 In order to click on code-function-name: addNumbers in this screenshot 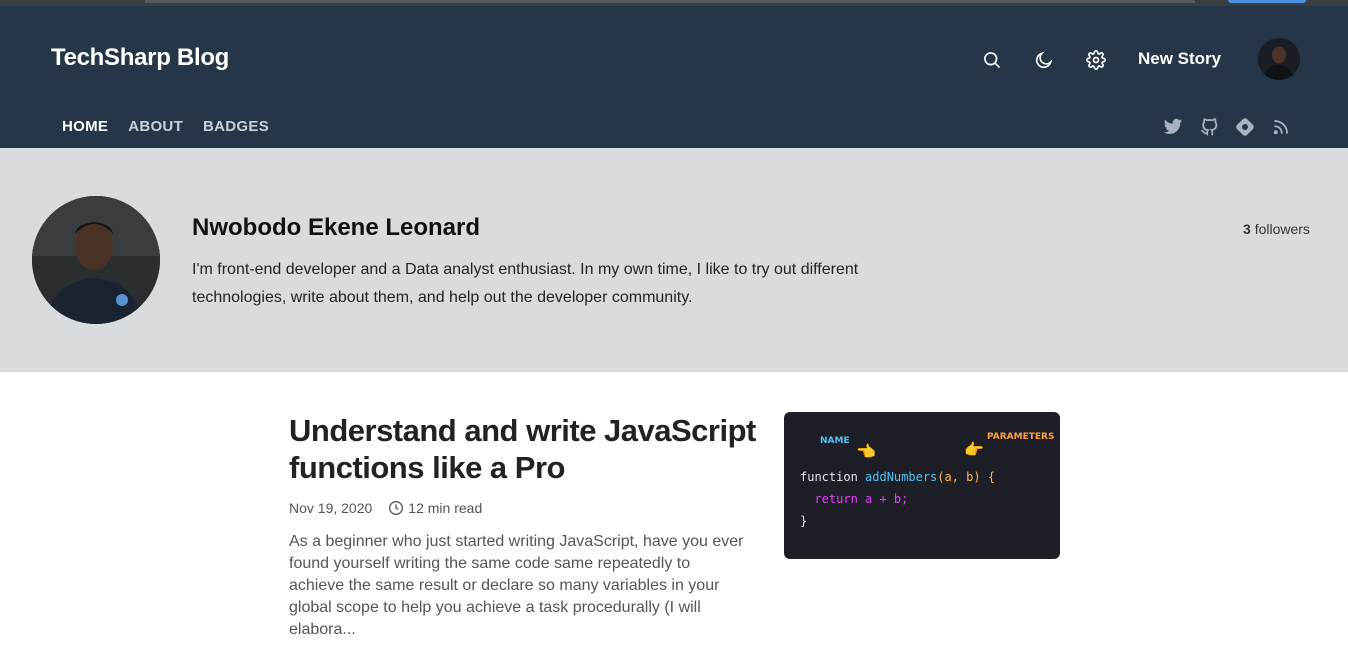, I will do `click(901, 477)`.